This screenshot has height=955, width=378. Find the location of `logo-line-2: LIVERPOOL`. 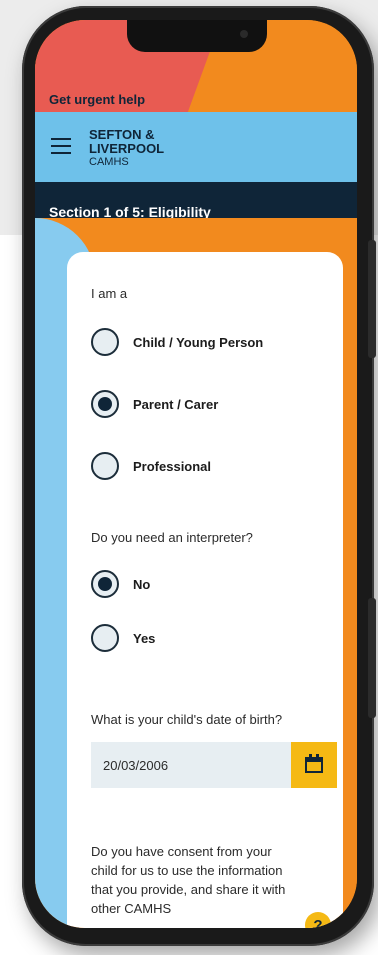

logo-line-2: LIVERPOOL is located at coordinates (127, 148).